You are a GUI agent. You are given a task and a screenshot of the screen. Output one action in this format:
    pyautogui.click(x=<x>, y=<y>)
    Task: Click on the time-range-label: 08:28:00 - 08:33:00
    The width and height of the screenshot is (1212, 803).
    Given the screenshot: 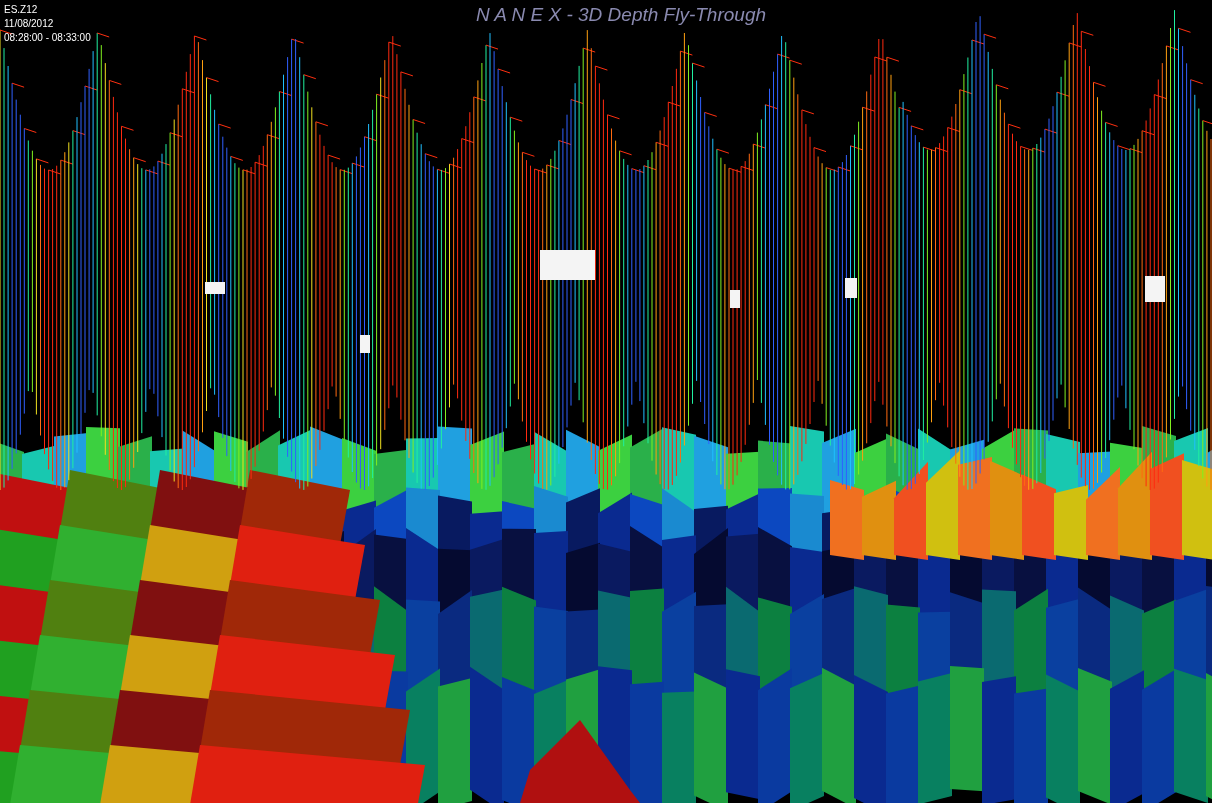 What is the action you would take?
    pyautogui.click(x=47, y=37)
    